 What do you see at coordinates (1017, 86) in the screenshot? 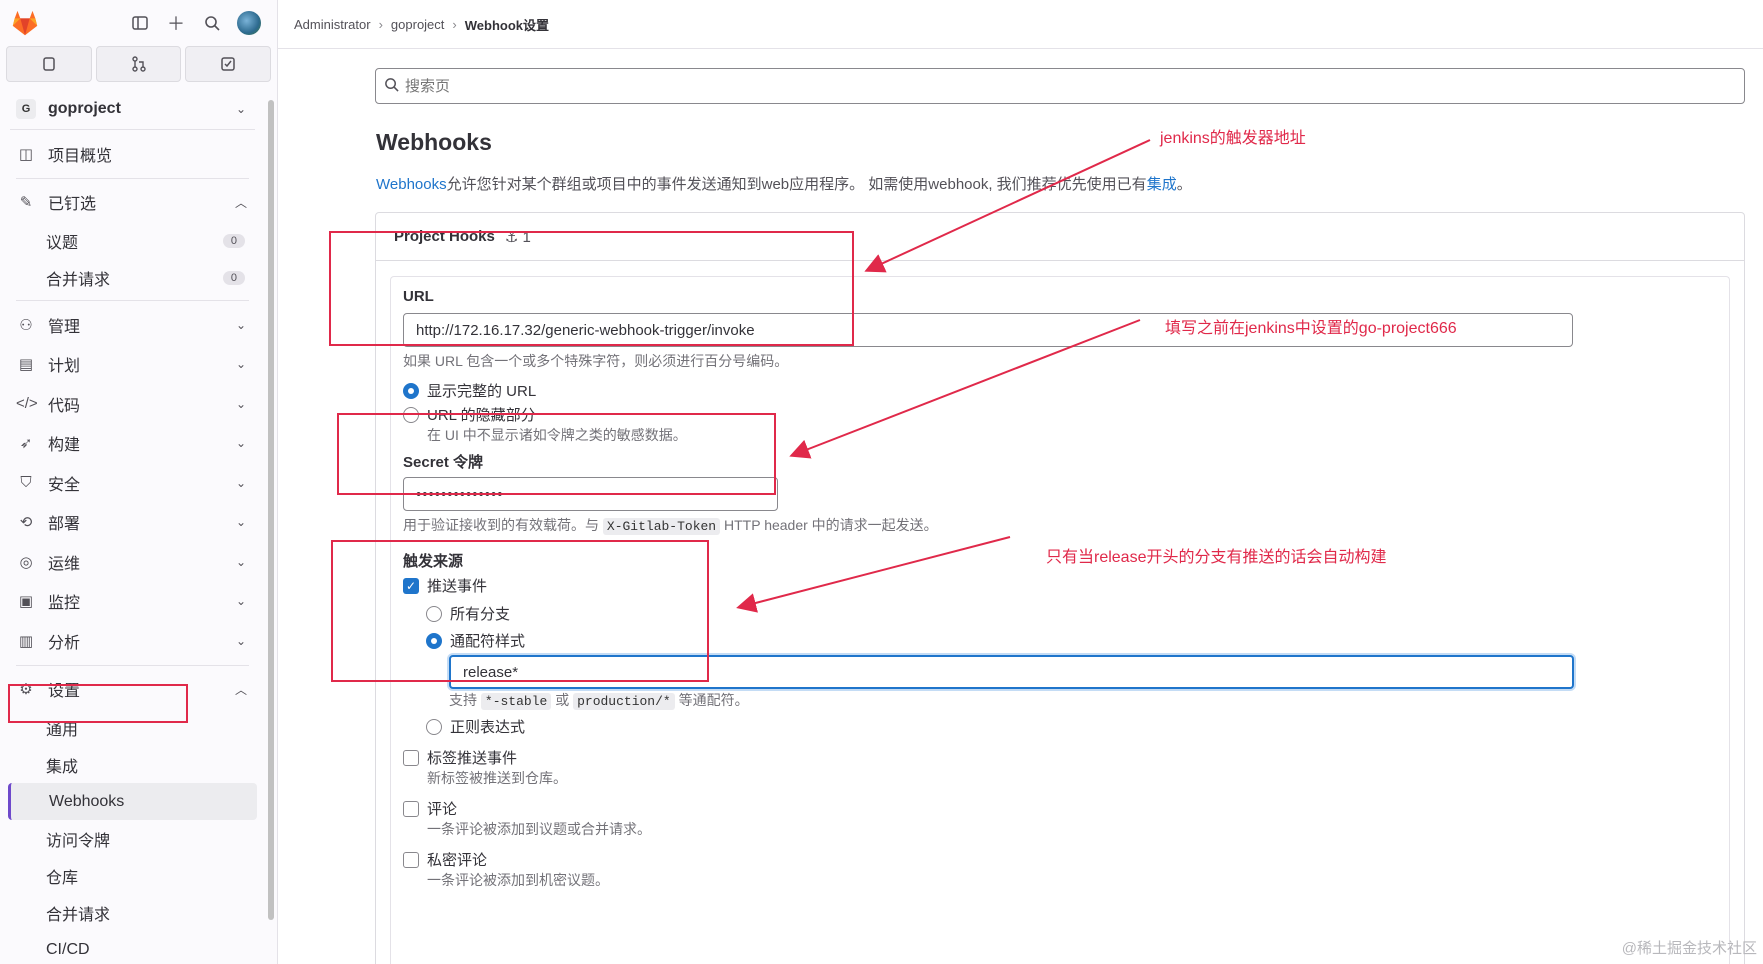
I see `search-input` at bounding box center [1017, 86].